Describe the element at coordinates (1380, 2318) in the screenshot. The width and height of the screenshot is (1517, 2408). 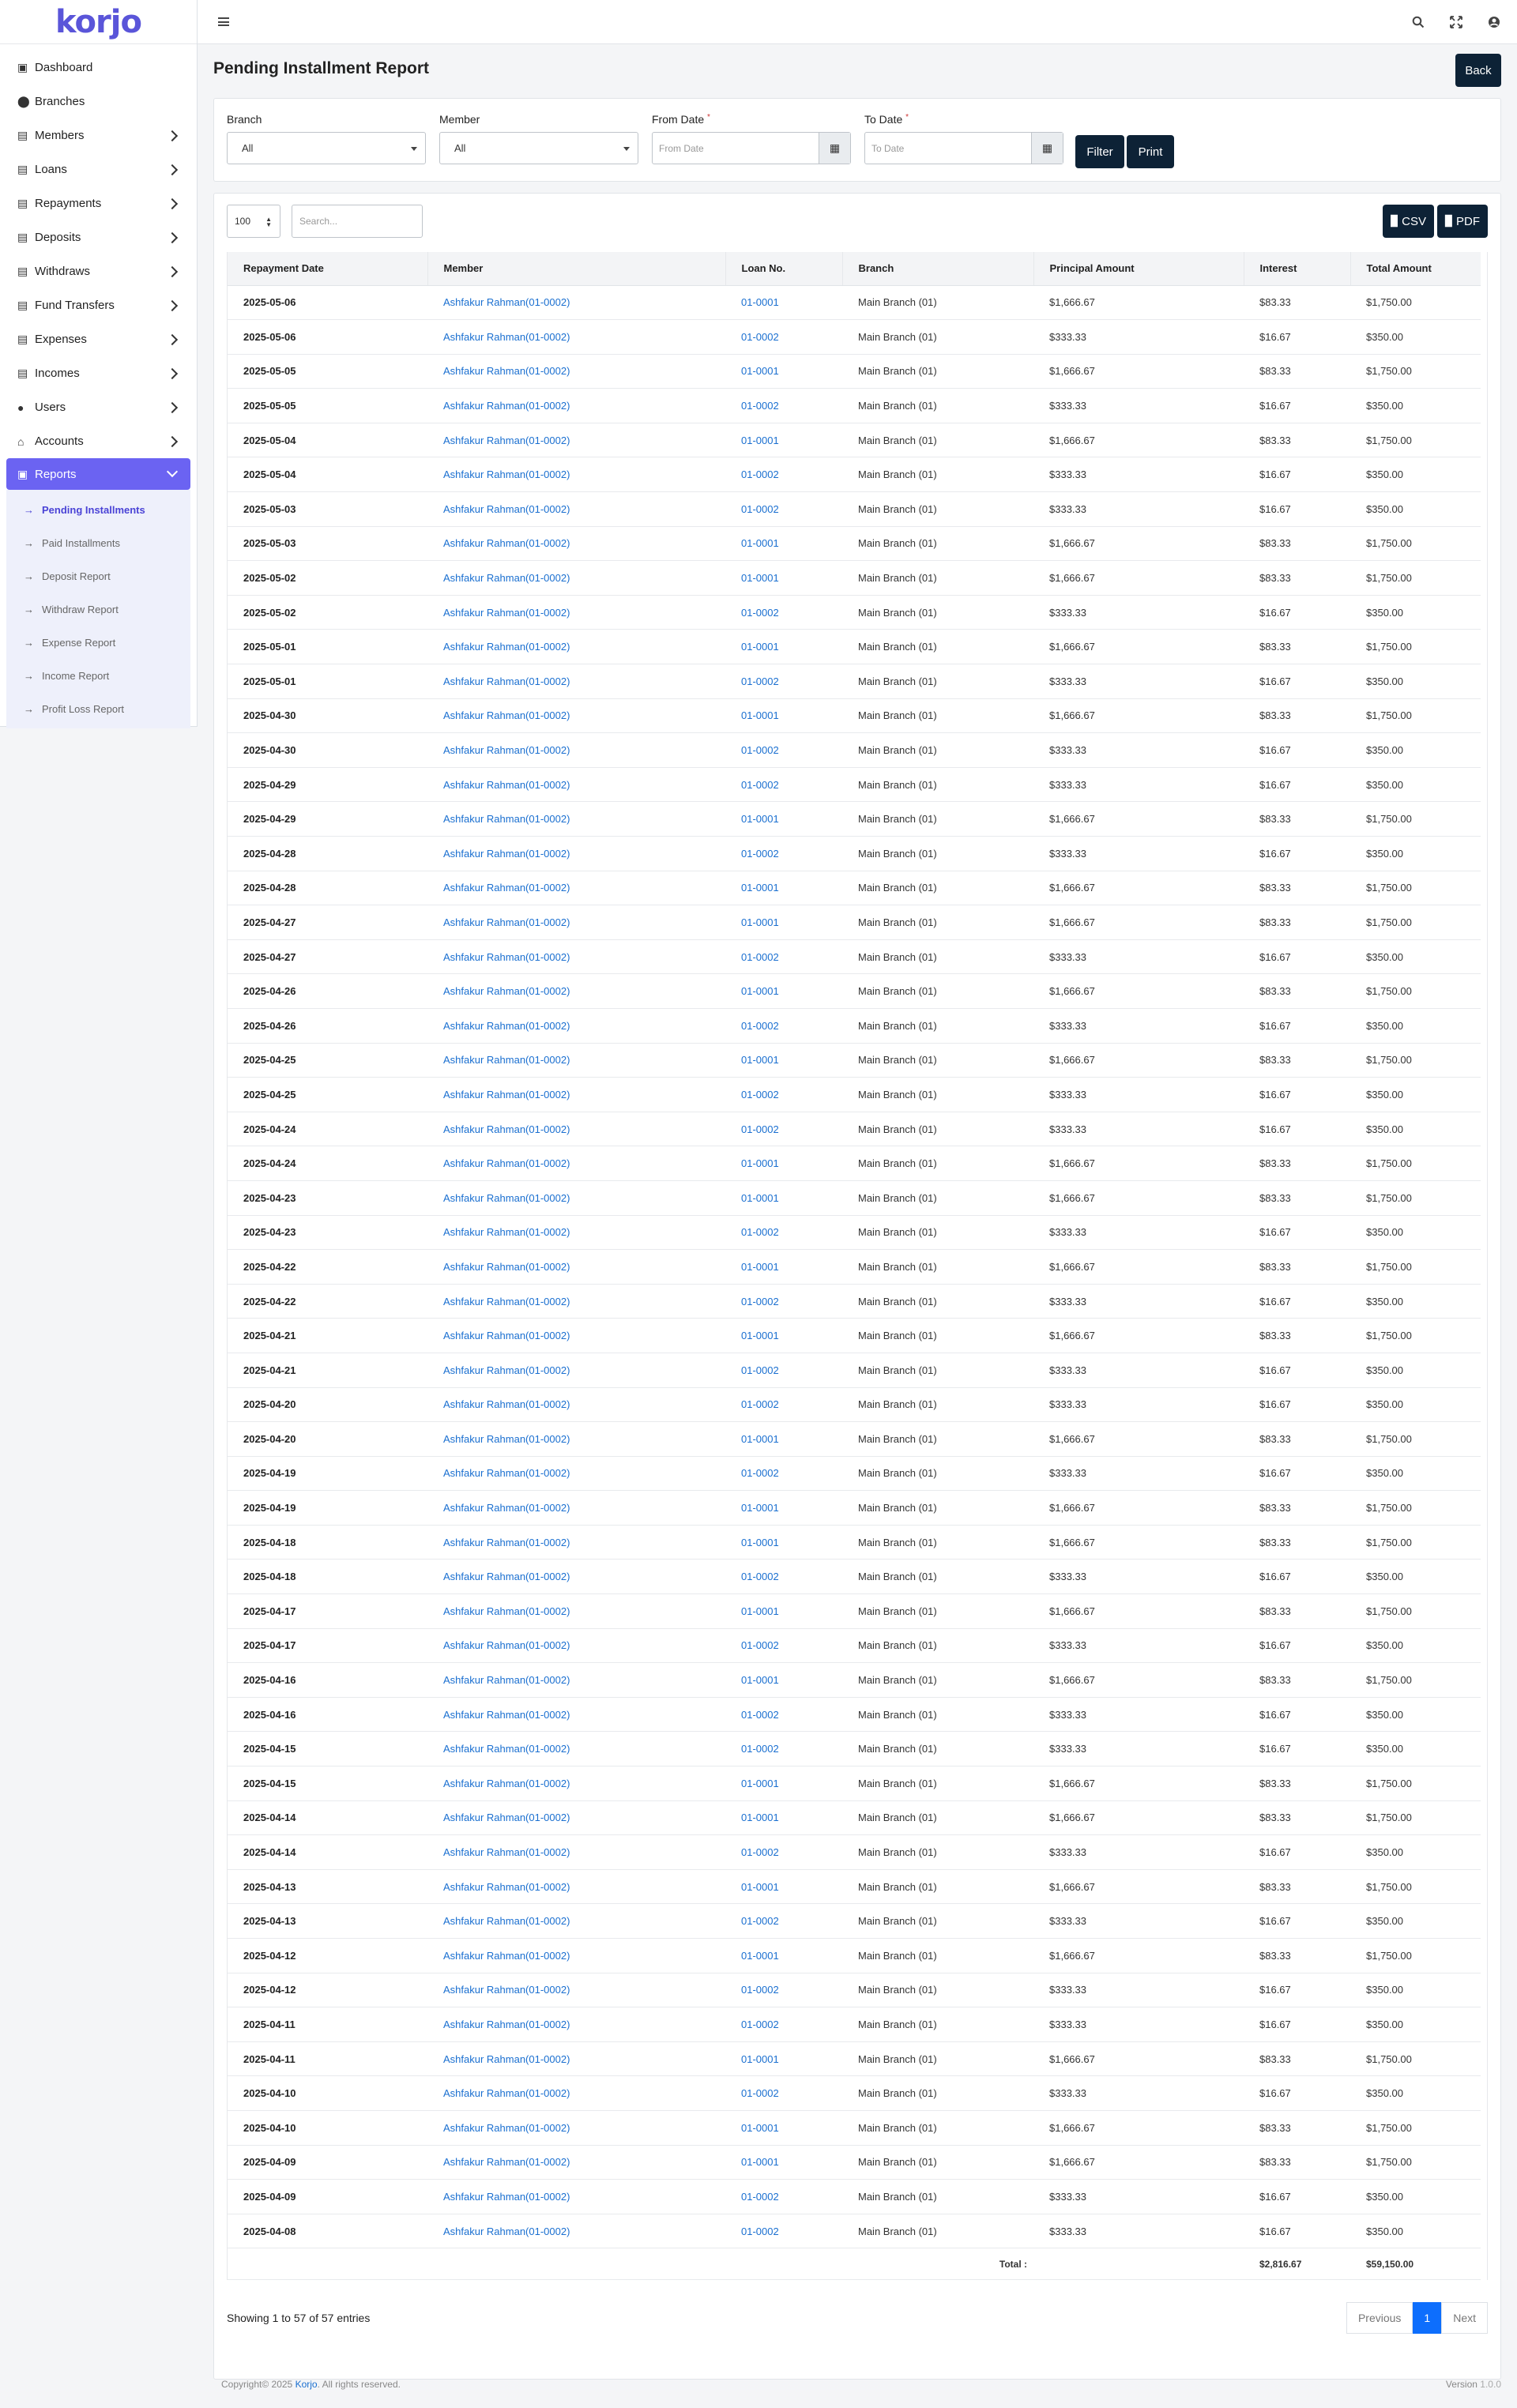
I see `pagination-previous: Previous` at that location.